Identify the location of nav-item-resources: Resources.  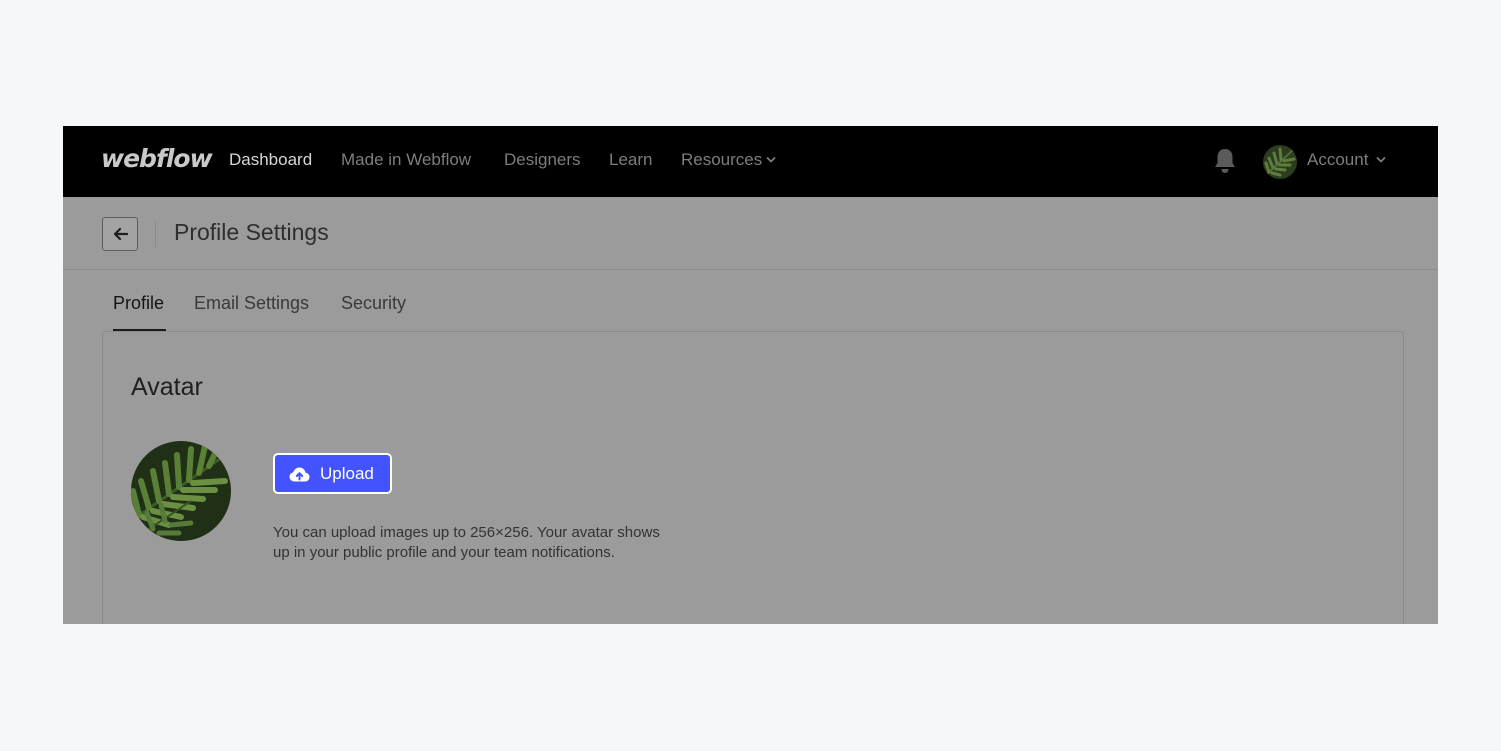
(728, 160).